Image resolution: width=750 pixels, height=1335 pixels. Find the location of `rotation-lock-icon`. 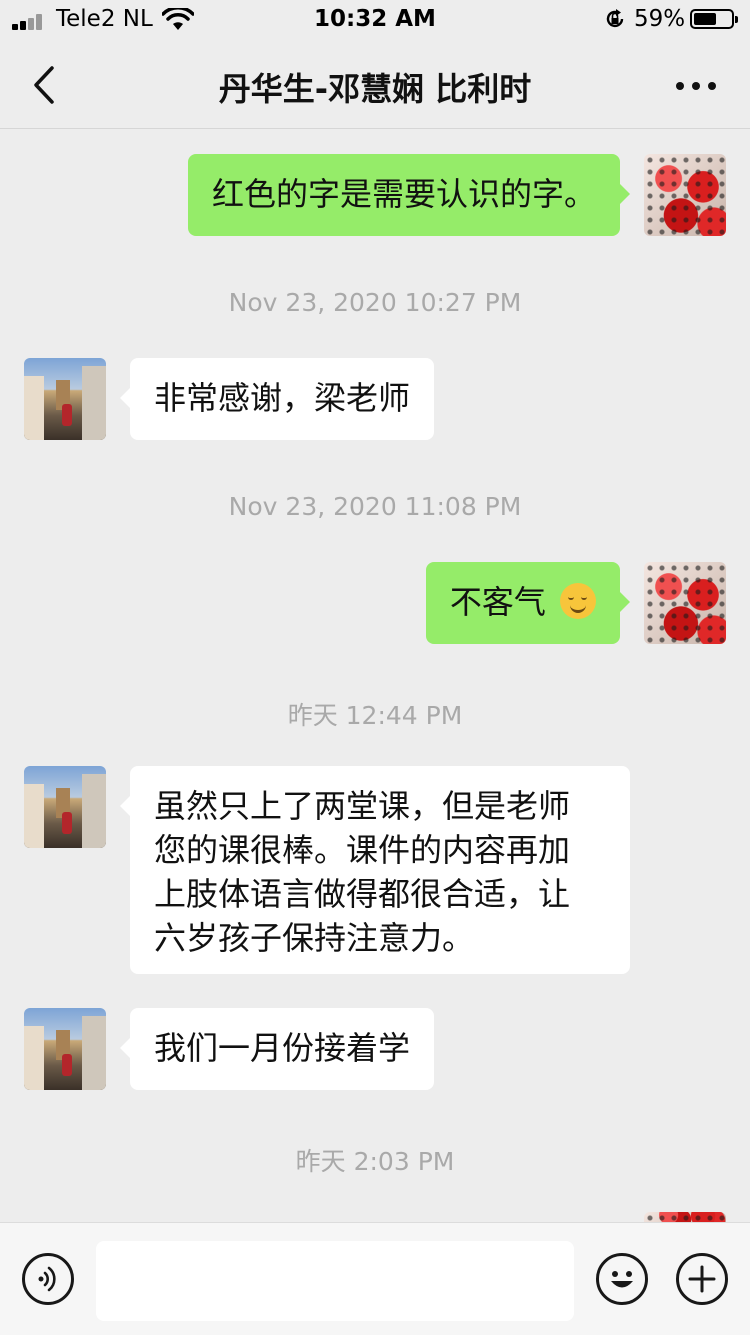

rotation-lock-icon is located at coordinates (615, 18).